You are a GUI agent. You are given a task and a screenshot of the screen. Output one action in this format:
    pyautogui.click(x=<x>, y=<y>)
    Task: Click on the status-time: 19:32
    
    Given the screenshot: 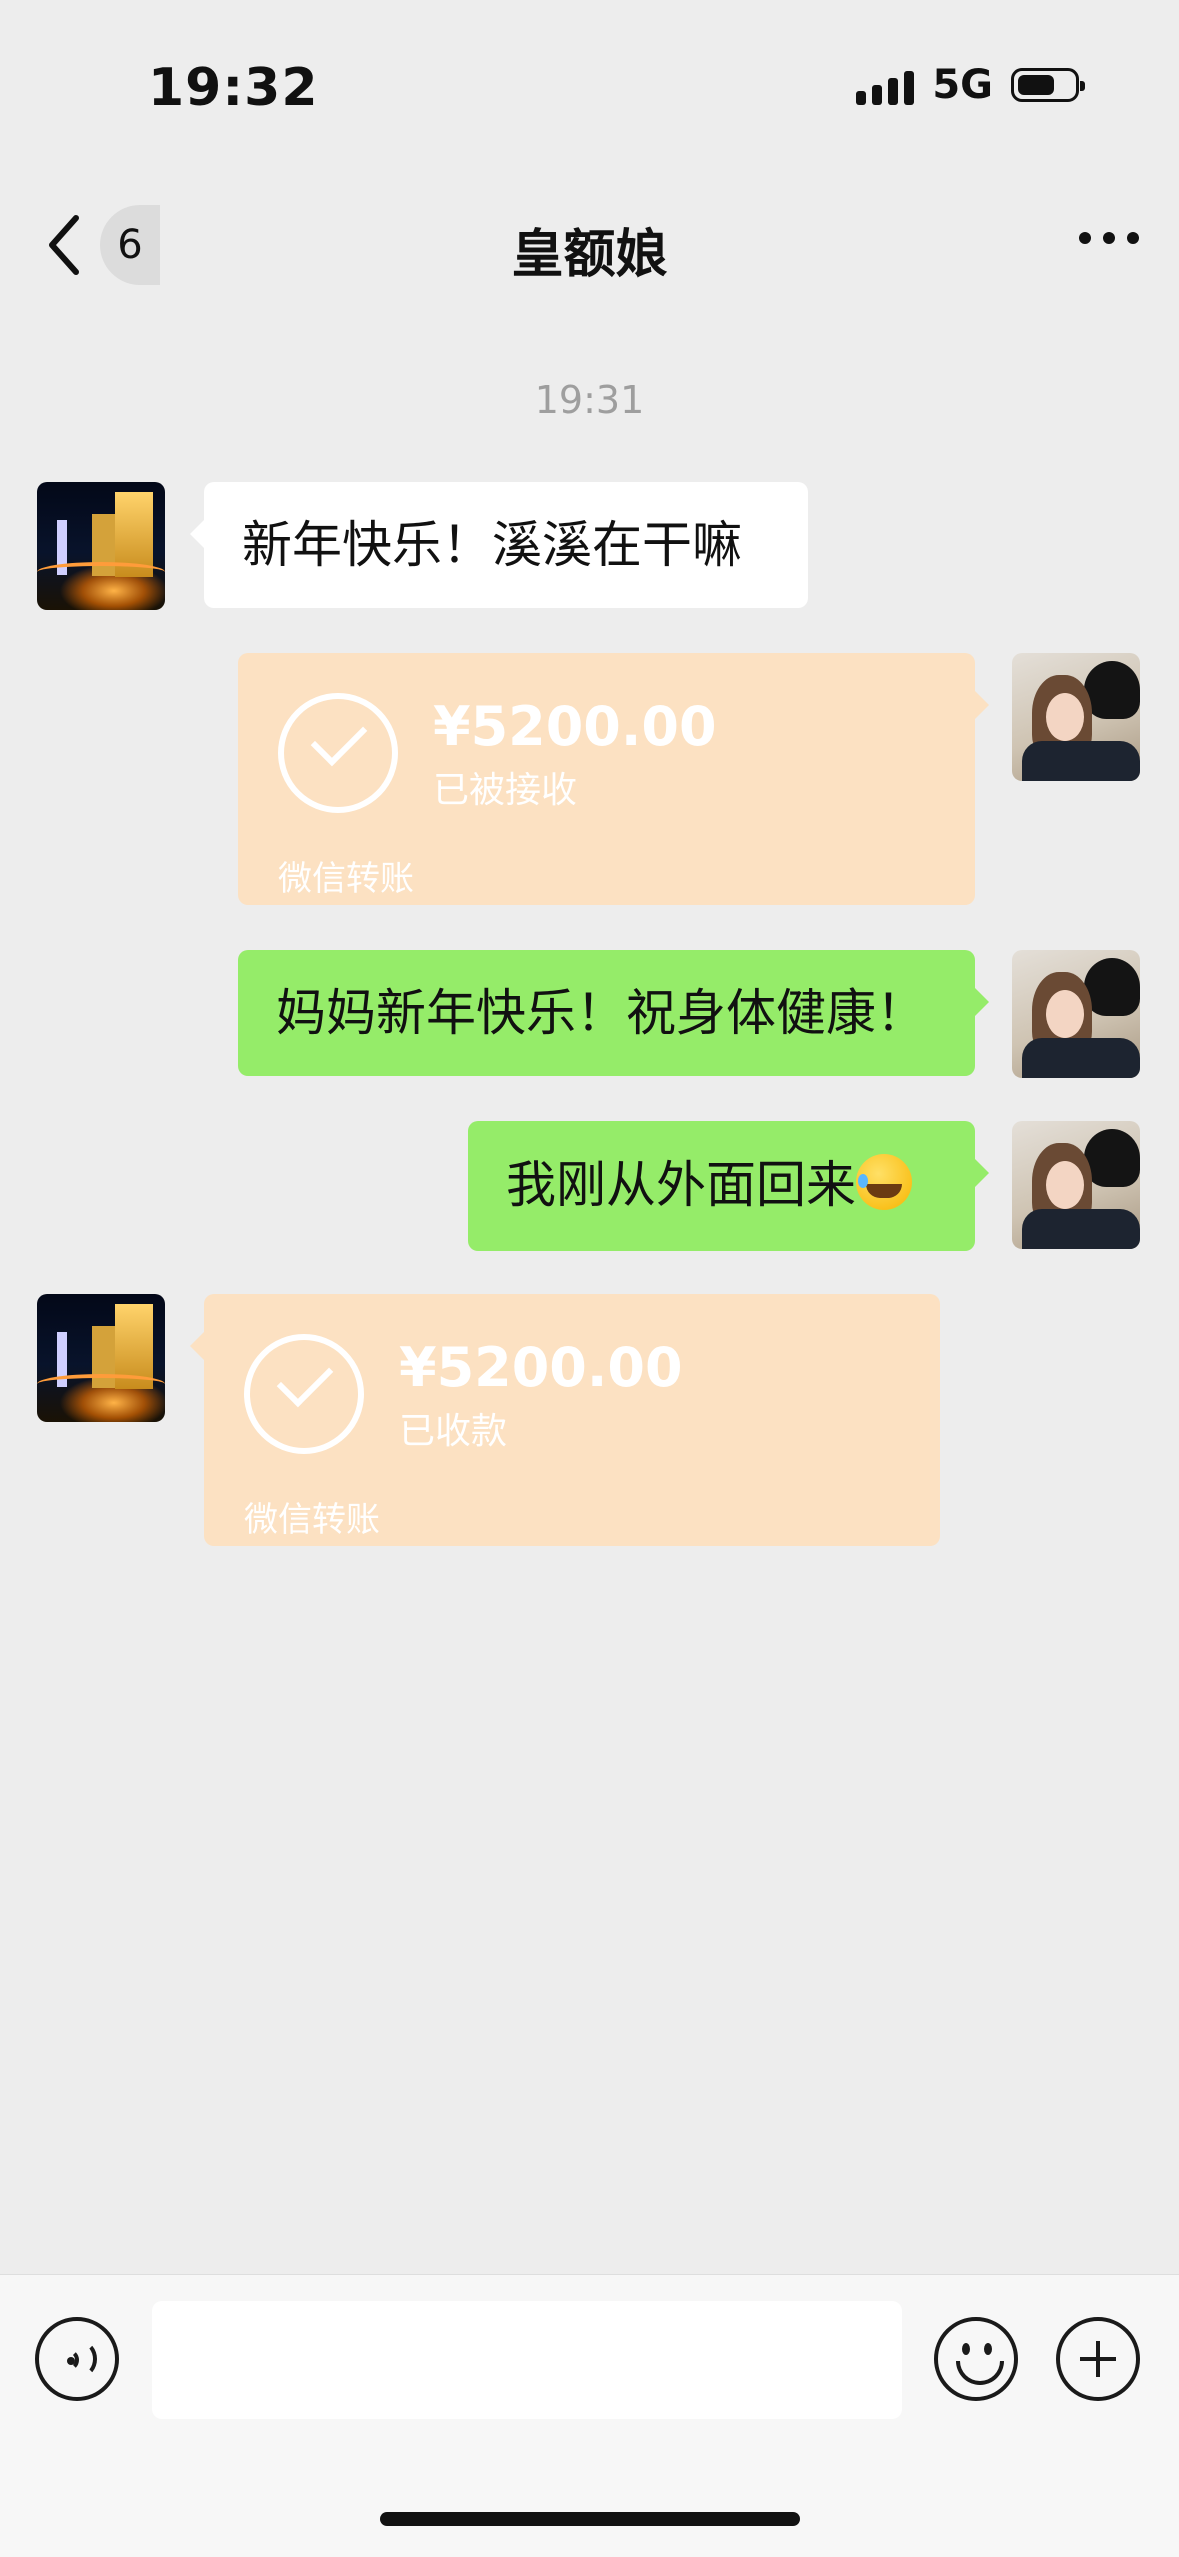 What is the action you would take?
    pyautogui.click(x=233, y=88)
    